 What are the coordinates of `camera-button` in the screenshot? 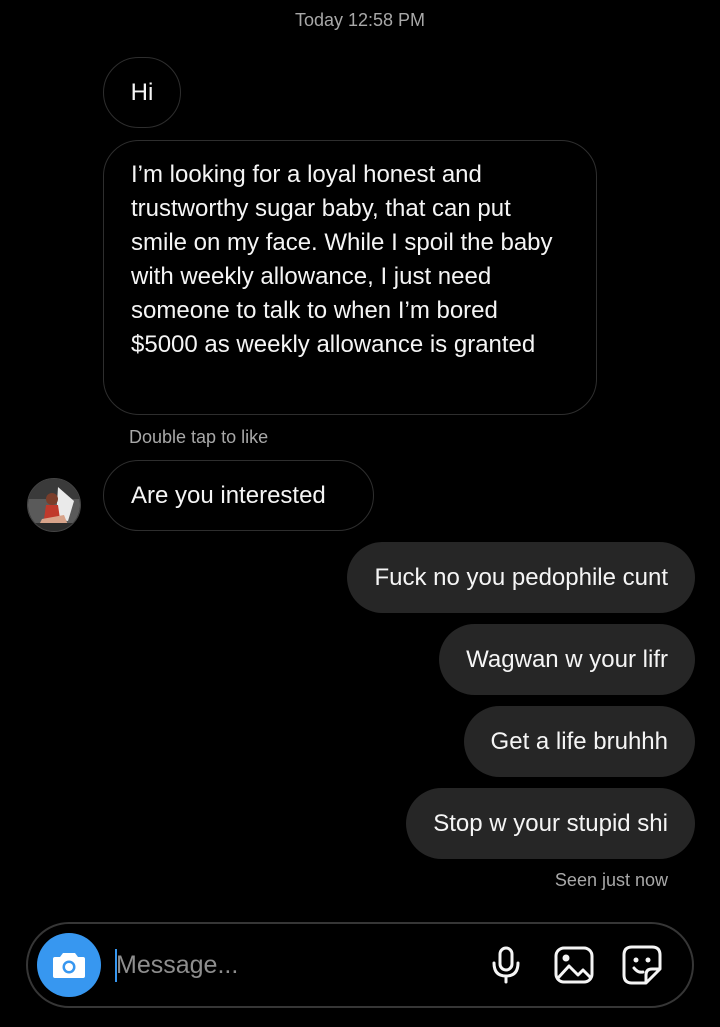 It's located at (69, 965).